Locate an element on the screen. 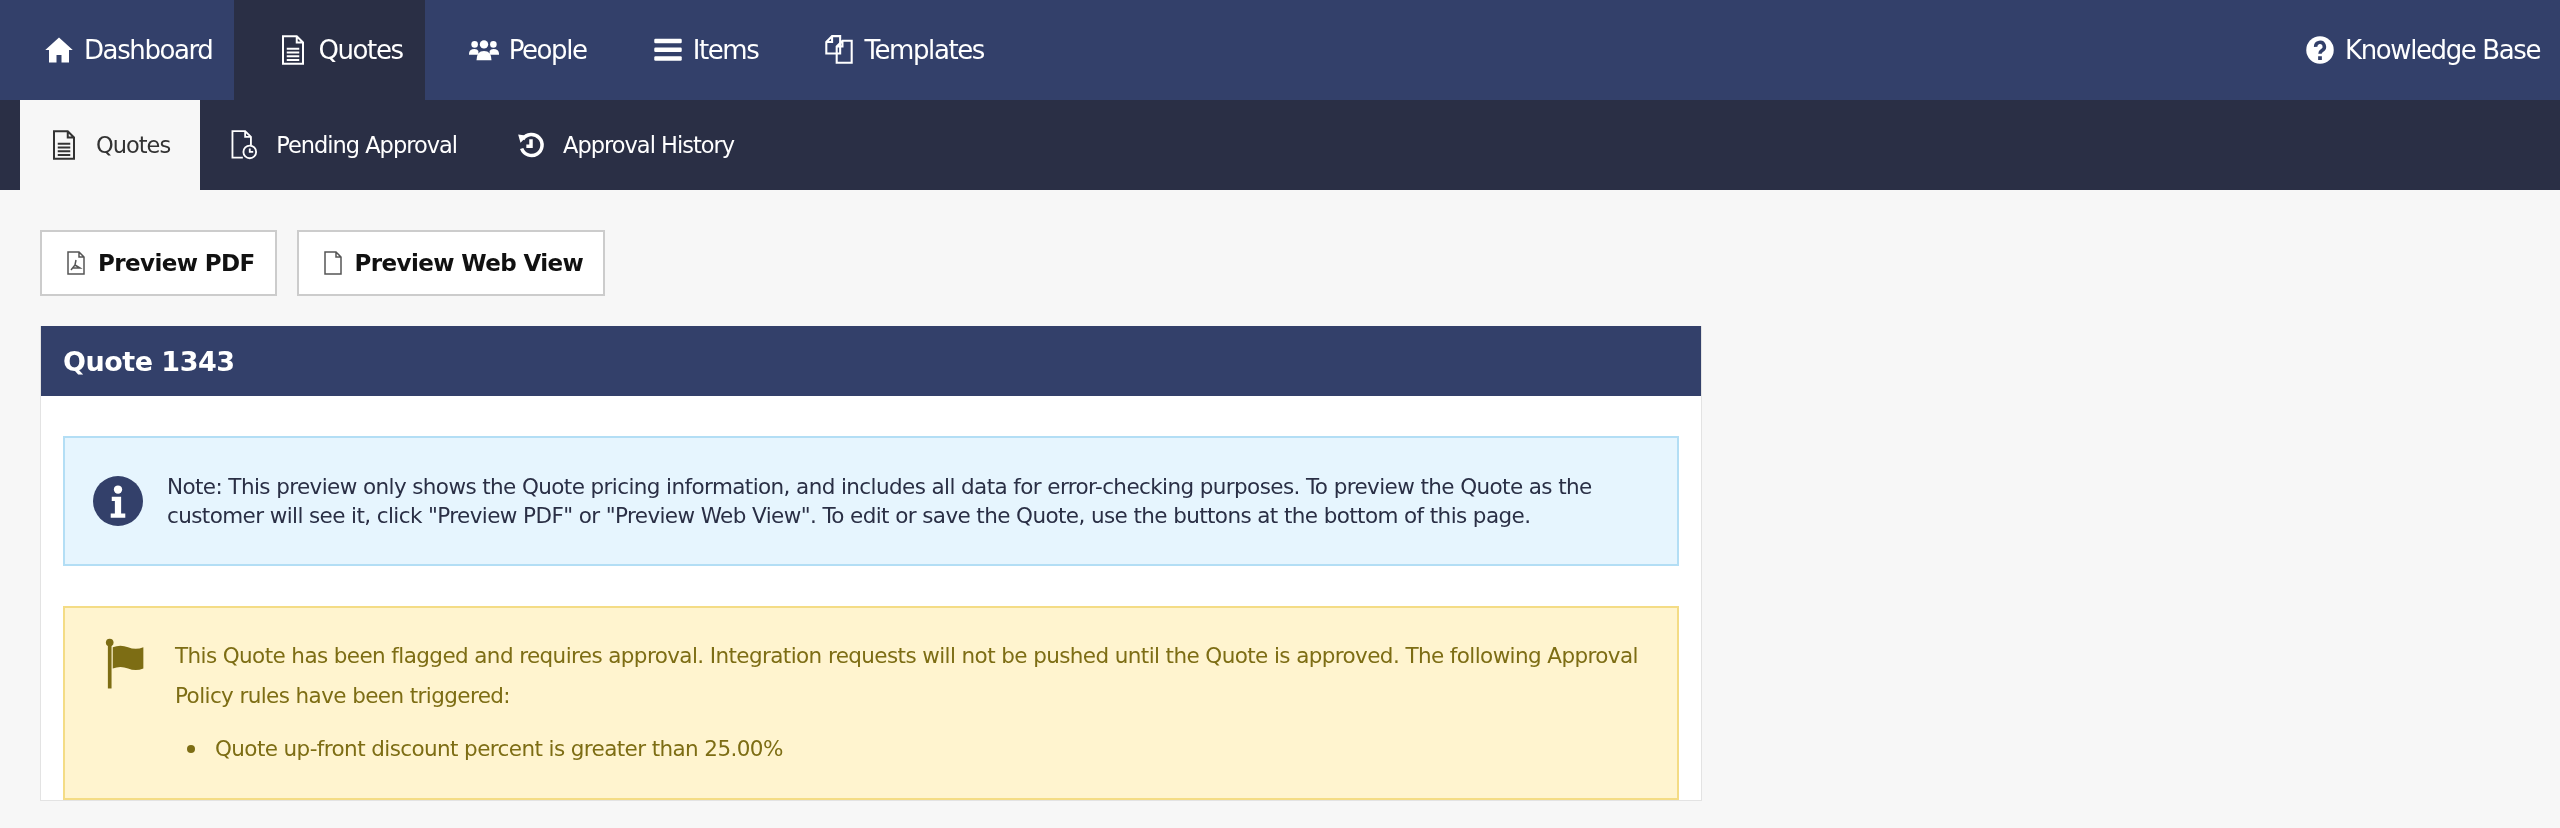  clock-document-icon is located at coordinates (244, 145).